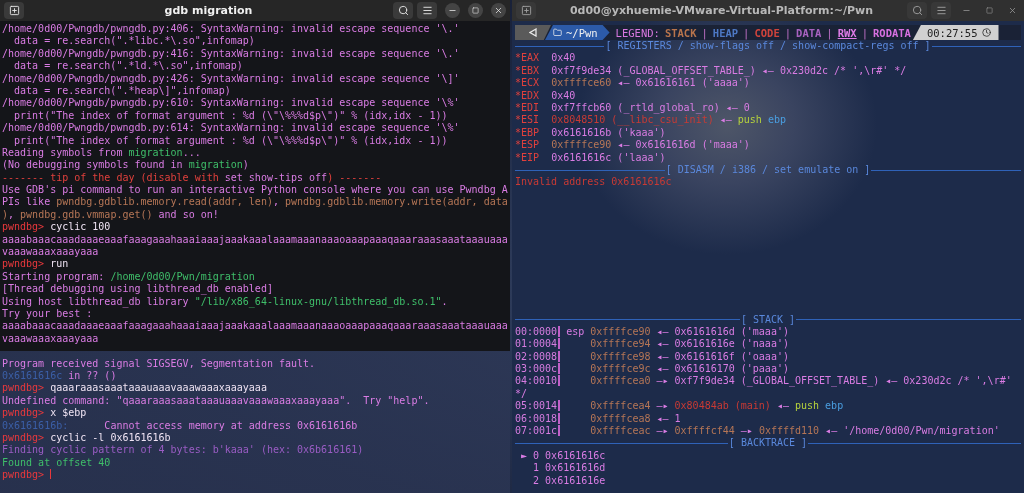 The height and width of the screenshot is (493, 1024). I want to click on terminal-line: ), pwndbg.gdb.vmmap.get() and so on!, so click(111, 215).